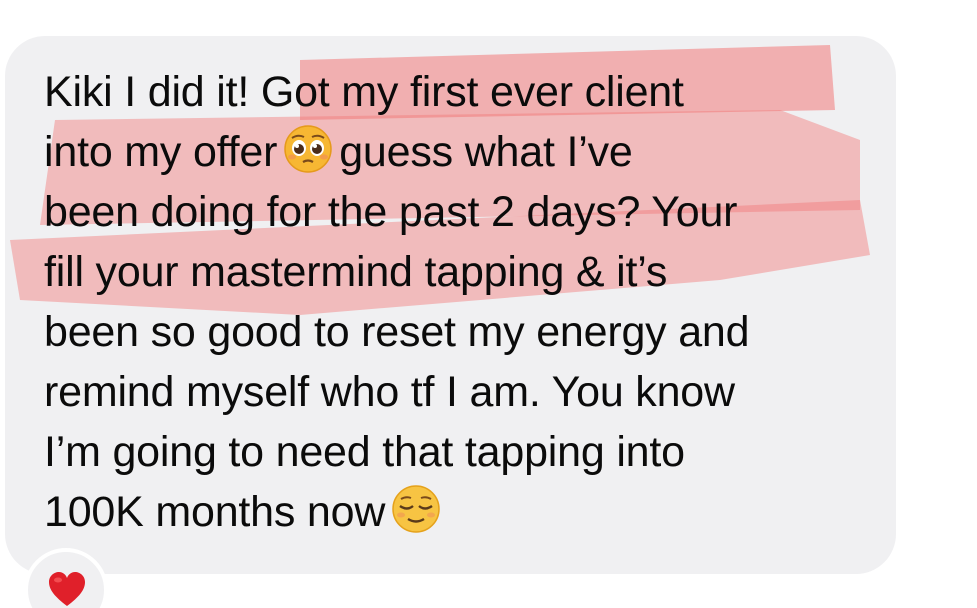 The height and width of the screenshot is (608, 977). Describe the element at coordinates (416, 509) in the screenshot. I see `relieved-face-icon` at that location.